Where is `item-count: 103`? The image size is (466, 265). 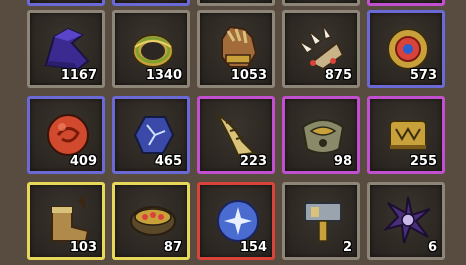 item-count: 103 is located at coordinates (83, 247).